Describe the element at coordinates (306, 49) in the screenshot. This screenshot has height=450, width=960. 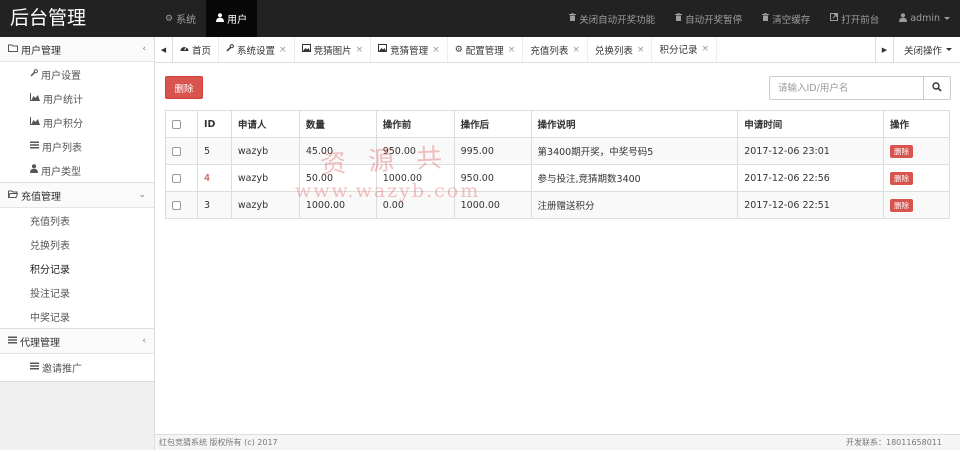
I see `image-icon` at that location.